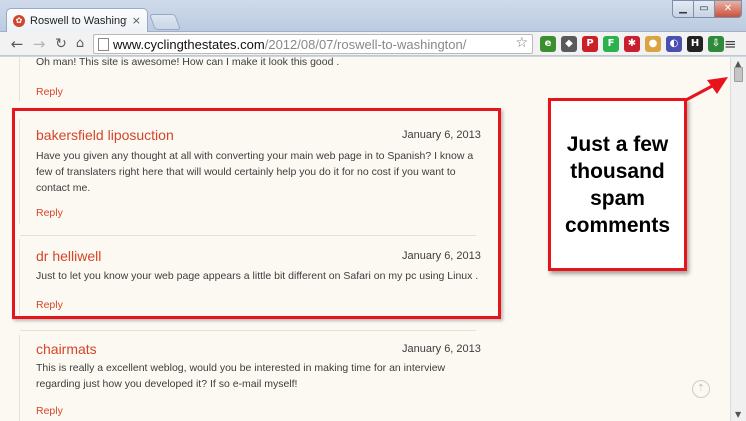 This screenshot has height=421, width=746. I want to click on pocket-icon: ◐, so click(674, 44).